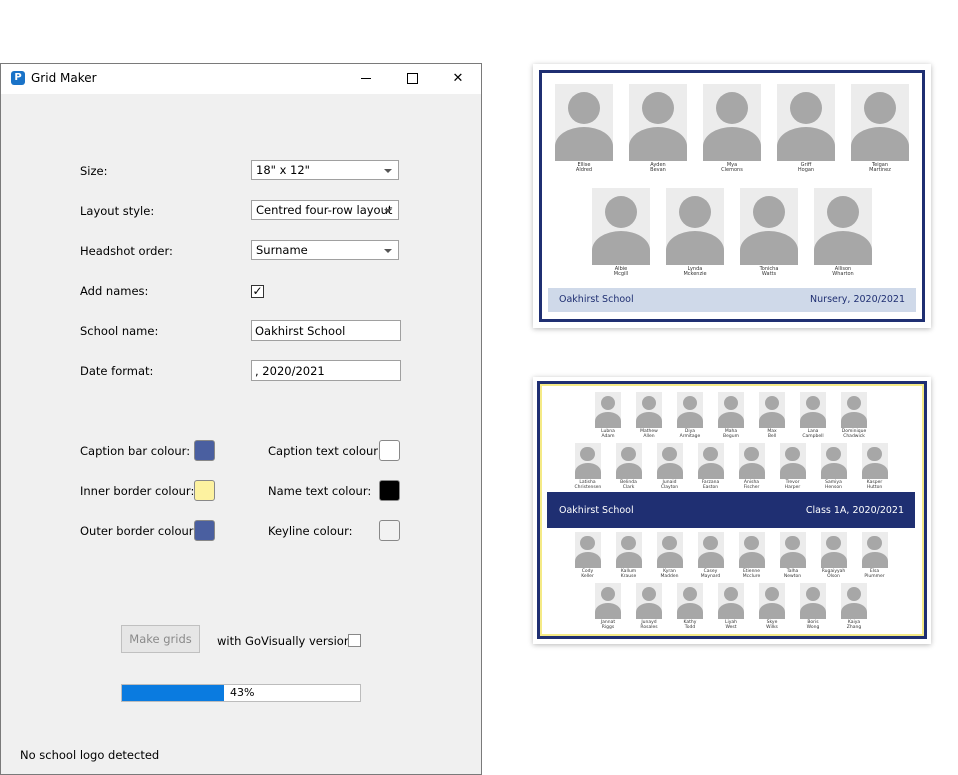 Image resolution: width=958 pixels, height=775 pixels. What do you see at coordinates (792, 555) in the screenshot?
I see `headshot: Talha Newton` at bounding box center [792, 555].